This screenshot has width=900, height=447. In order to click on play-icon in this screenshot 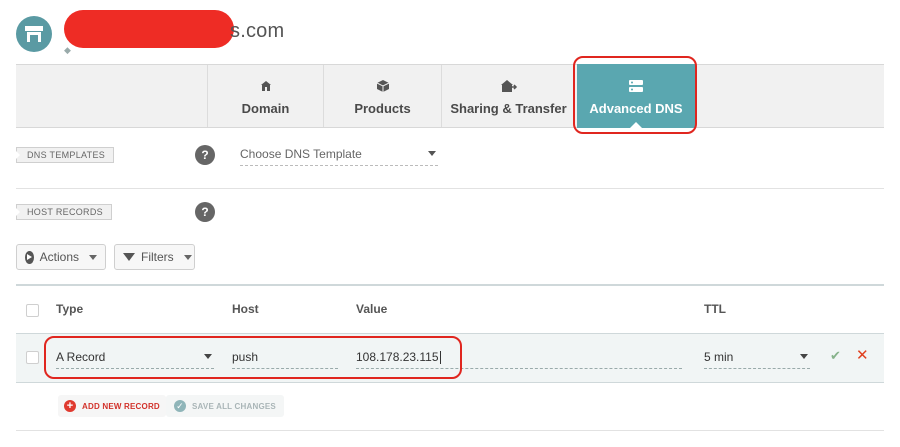, I will do `click(29, 257)`.